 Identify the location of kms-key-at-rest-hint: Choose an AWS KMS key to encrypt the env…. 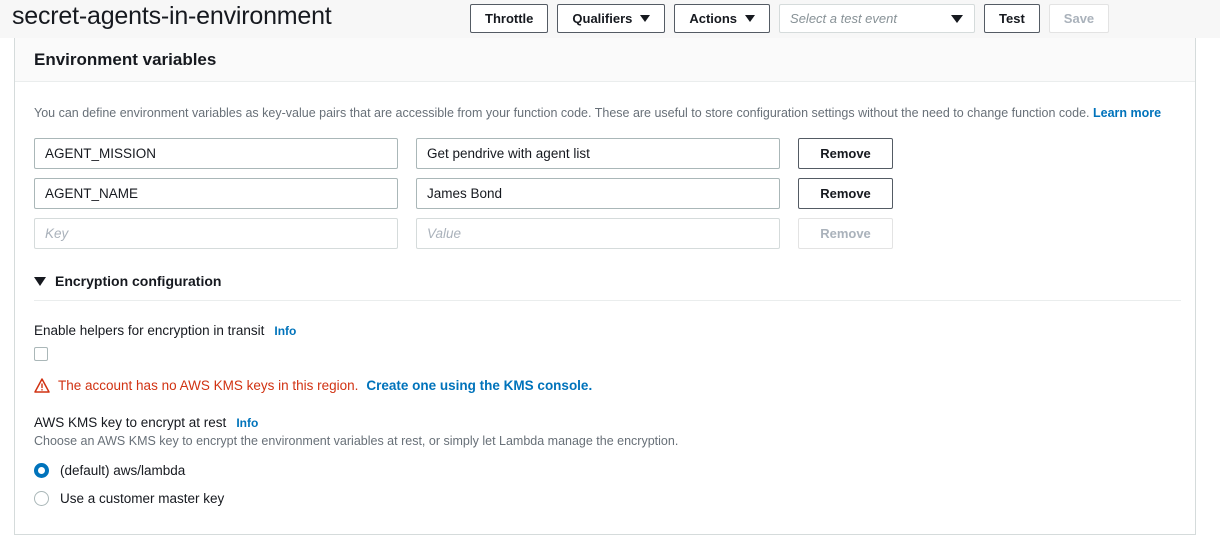
(356, 441).